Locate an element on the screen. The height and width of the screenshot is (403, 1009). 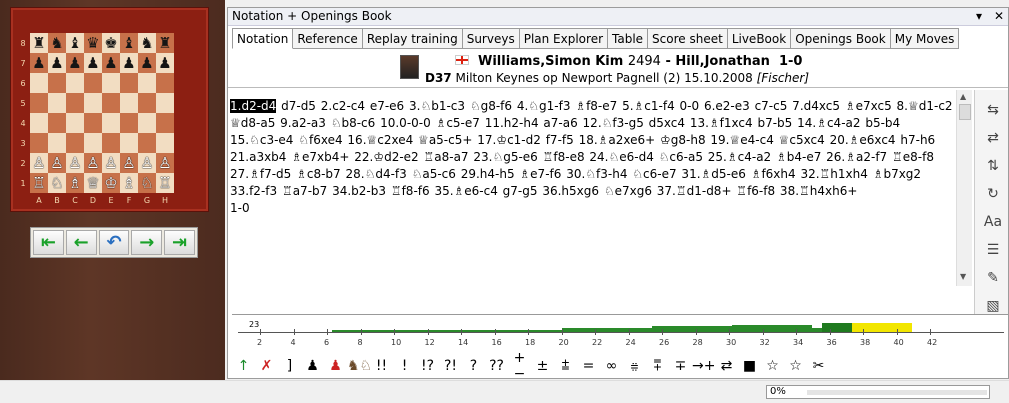
start-button: ⇤ is located at coordinates (48, 242).